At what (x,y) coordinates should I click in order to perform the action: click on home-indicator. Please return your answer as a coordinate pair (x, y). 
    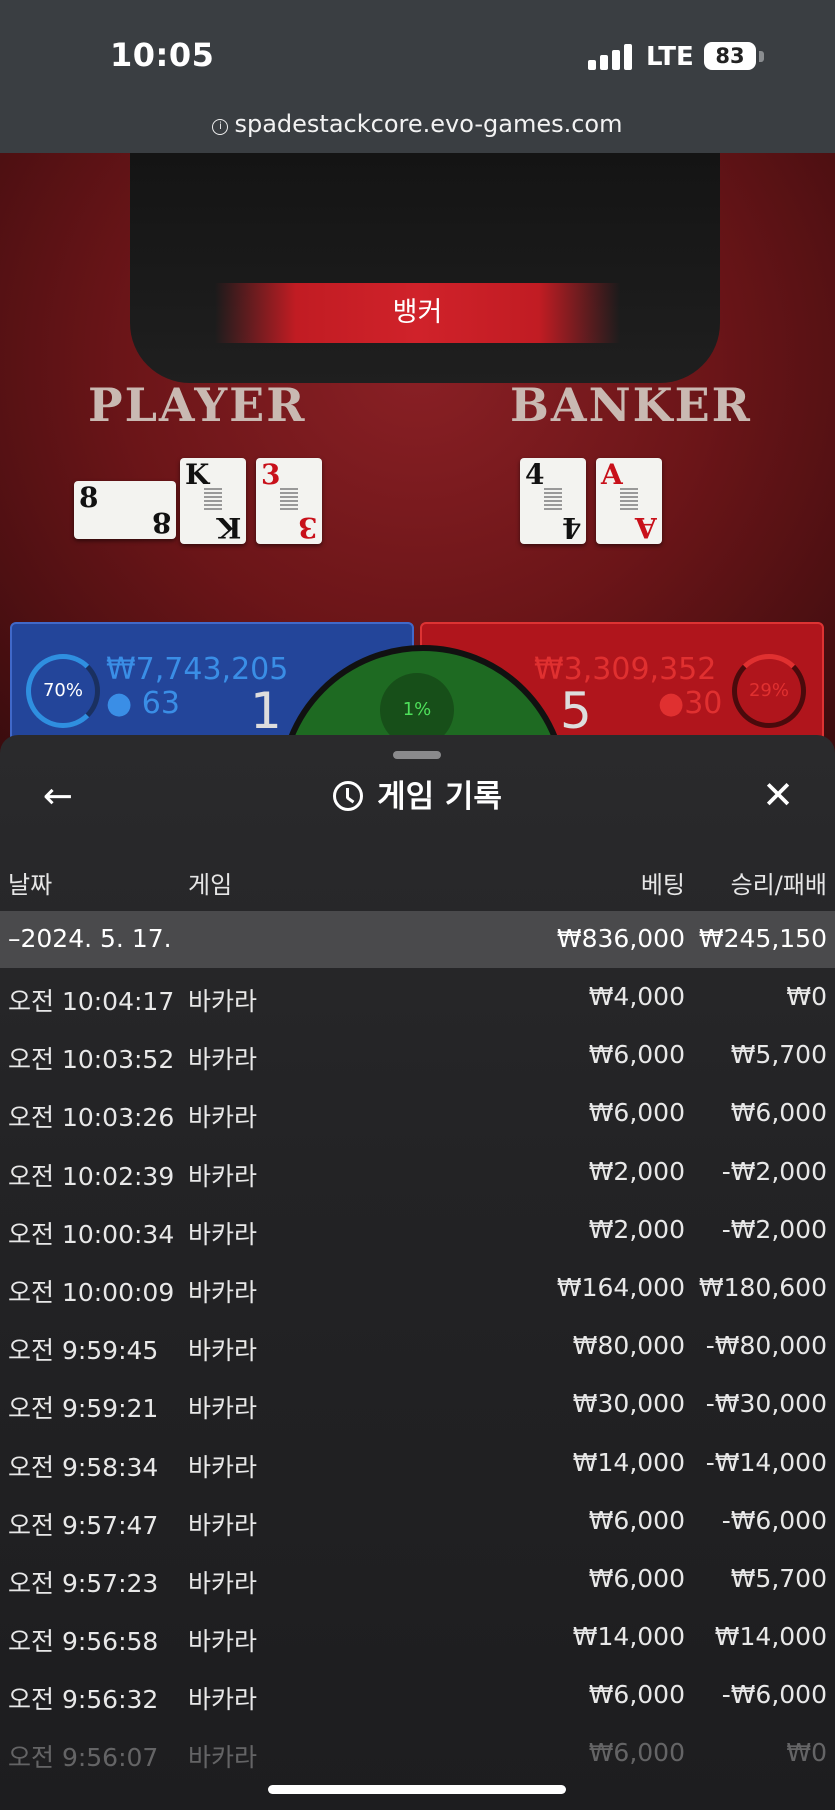
    Looking at the image, I should click on (417, 1789).